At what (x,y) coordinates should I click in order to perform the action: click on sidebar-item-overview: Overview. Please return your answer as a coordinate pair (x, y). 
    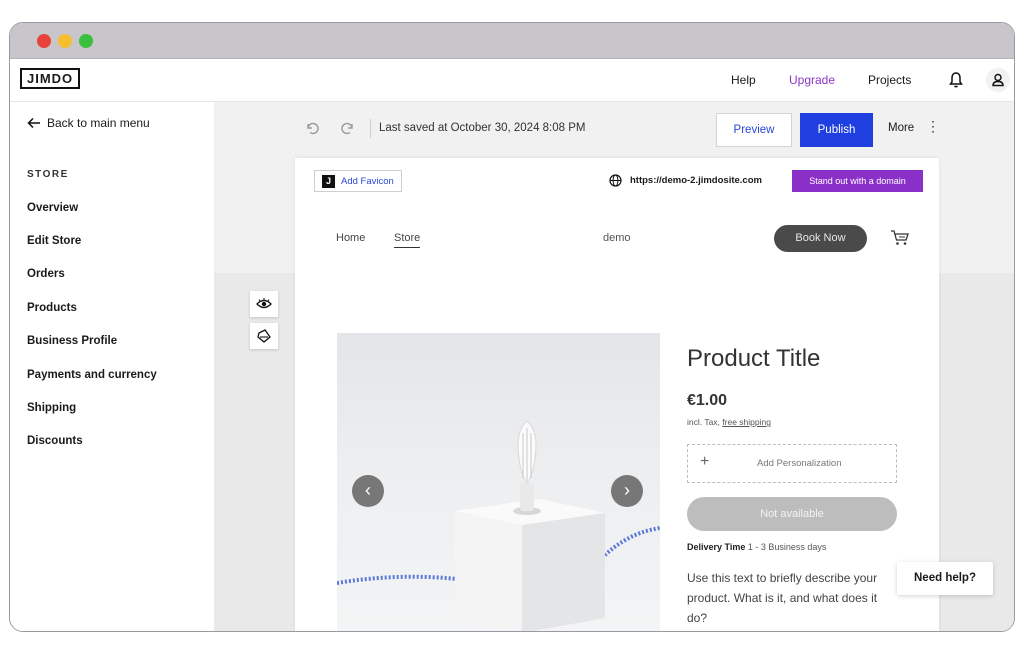
    Looking at the image, I should click on (52, 208).